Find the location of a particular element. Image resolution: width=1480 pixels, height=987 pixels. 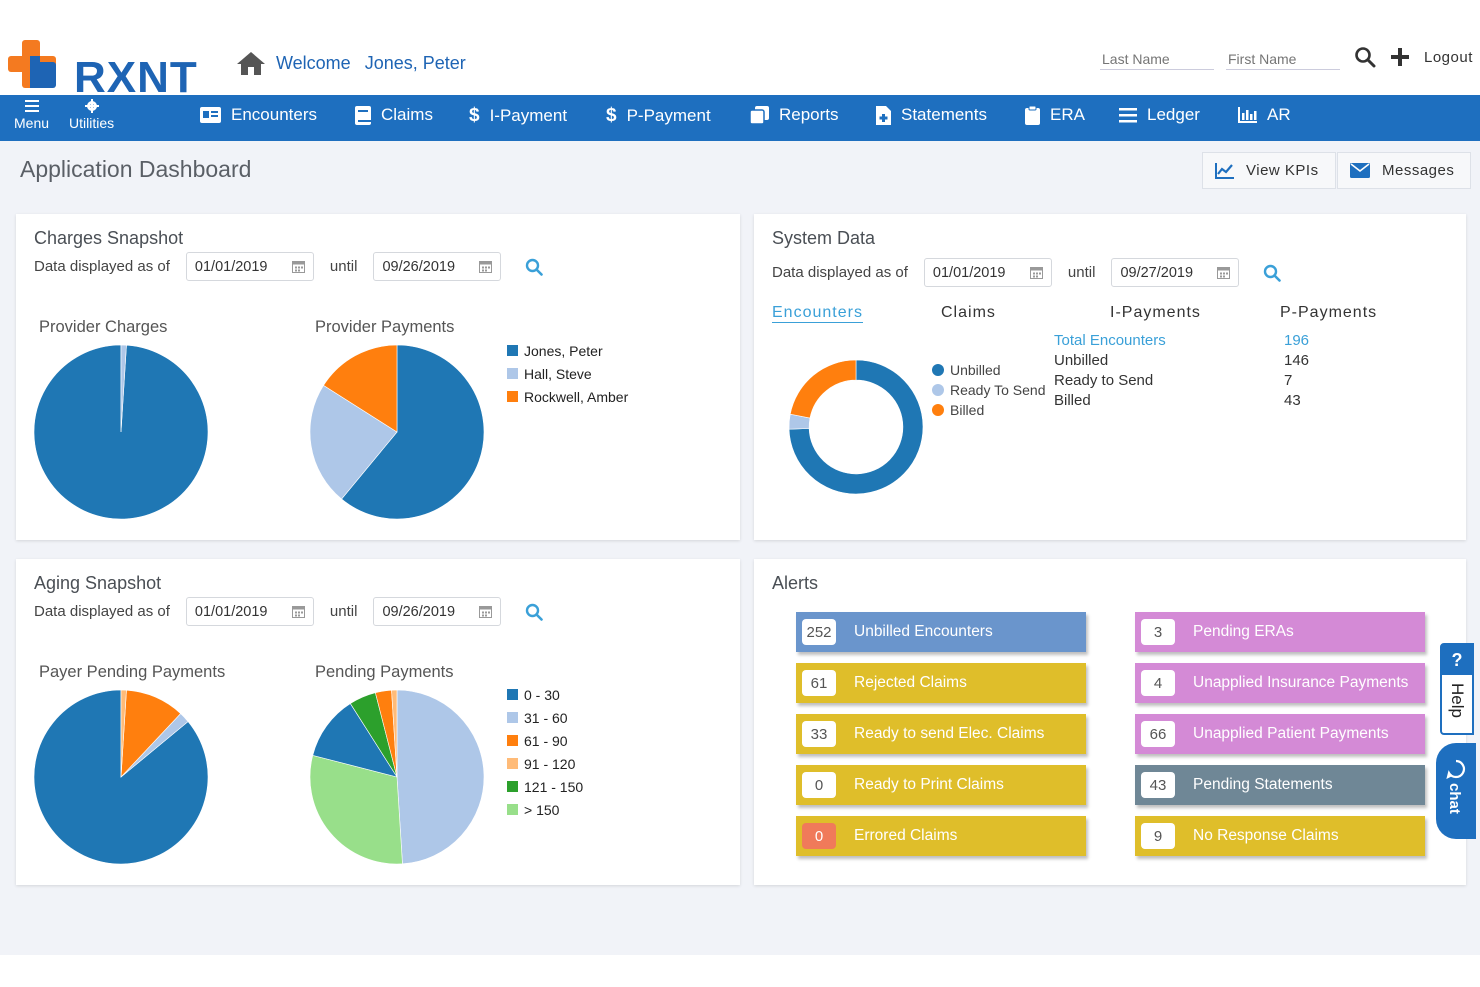

legend-item: 0 - 30 is located at coordinates (545, 694).